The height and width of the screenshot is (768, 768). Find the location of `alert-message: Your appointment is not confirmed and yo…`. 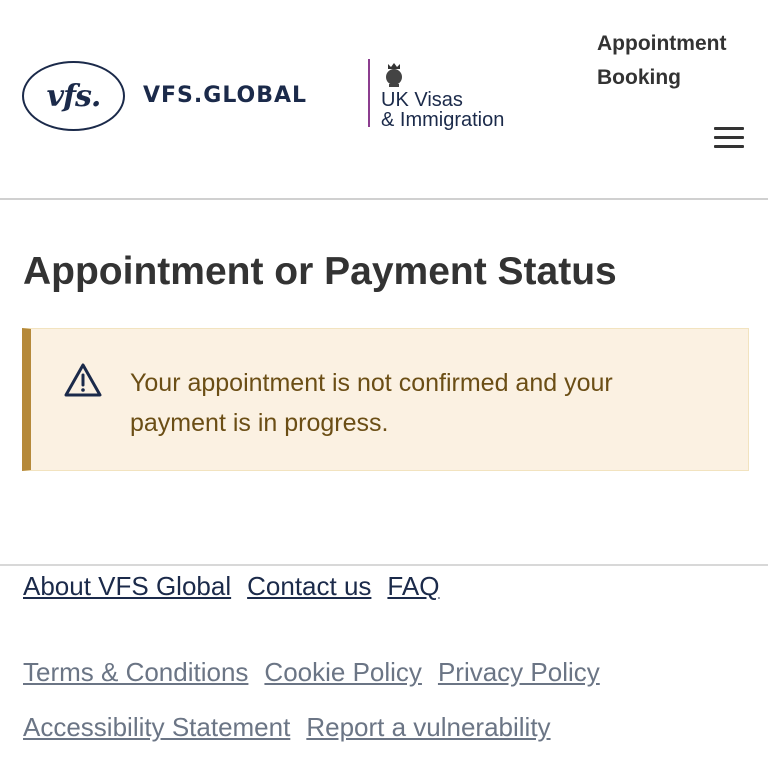

alert-message: Your appointment is not confirmed and yo… is located at coordinates (371, 403).